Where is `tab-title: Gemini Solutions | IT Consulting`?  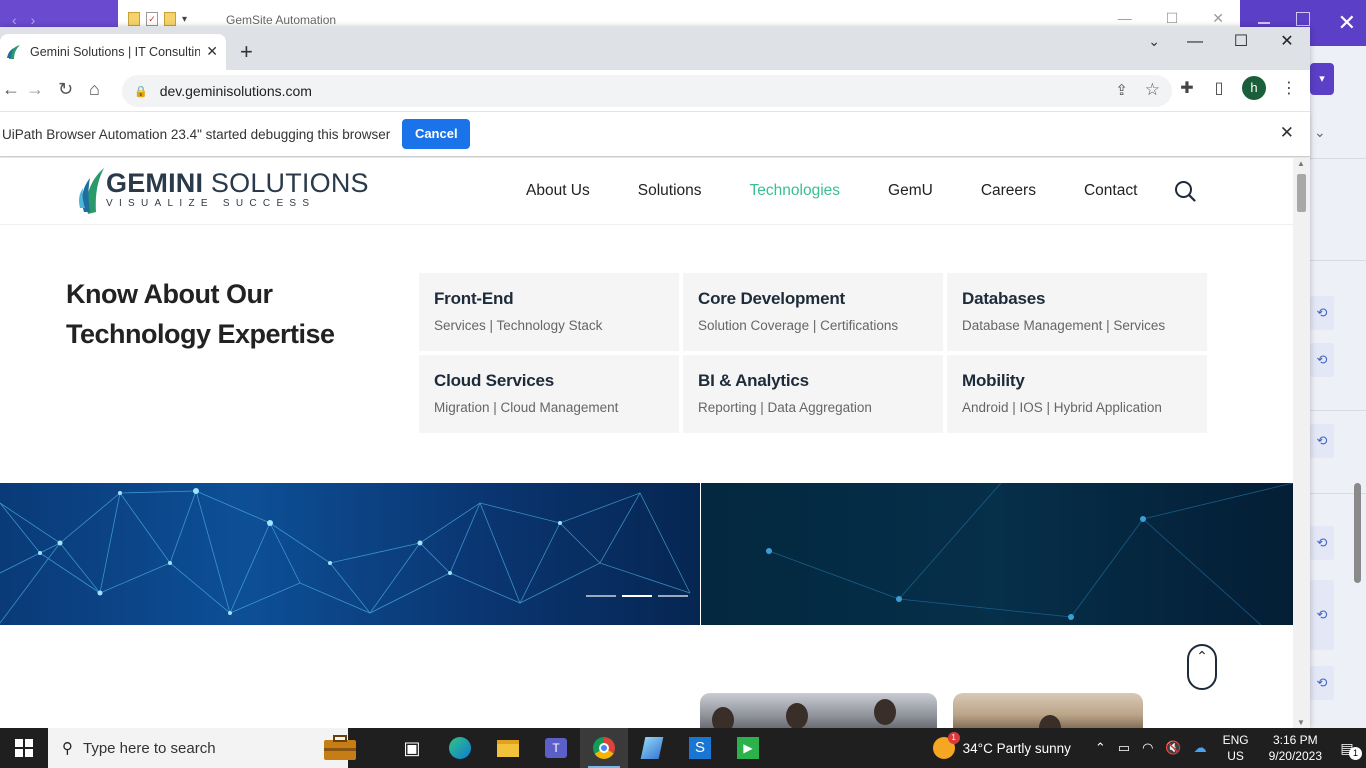 tab-title: Gemini Solutions | IT Consulting is located at coordinates (115, 52).